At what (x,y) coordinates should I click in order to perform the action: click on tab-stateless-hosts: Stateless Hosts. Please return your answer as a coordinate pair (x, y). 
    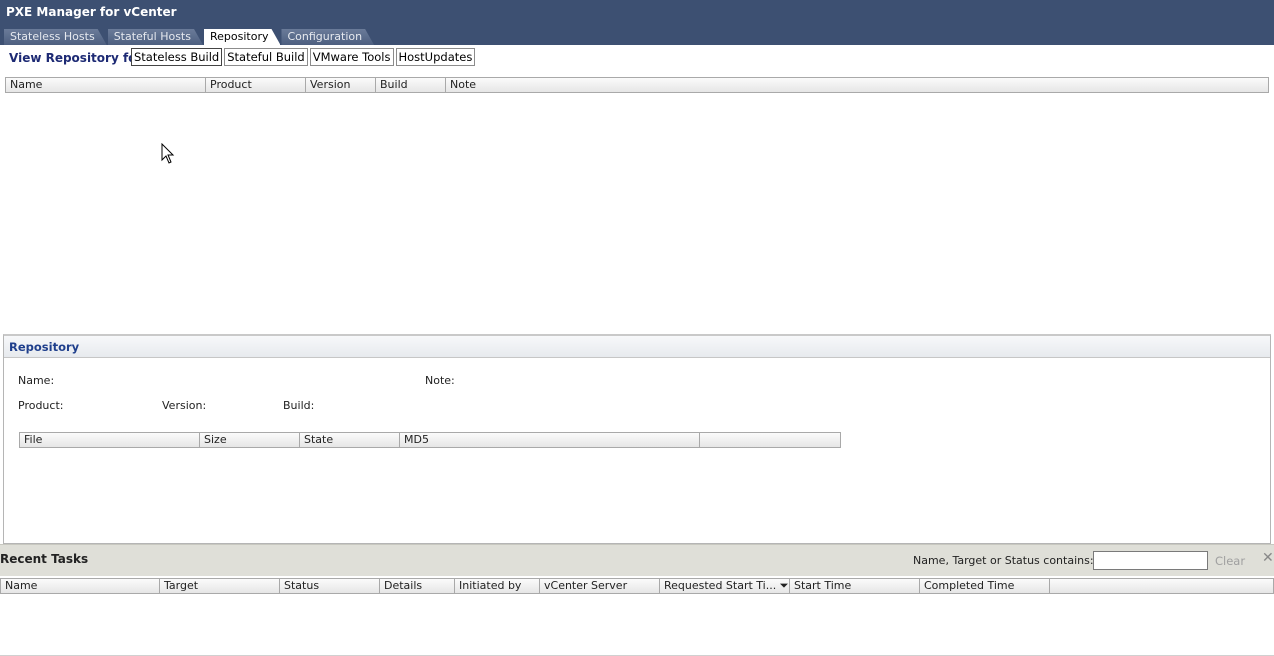
    Looking at the image, I should click on (55, 37).